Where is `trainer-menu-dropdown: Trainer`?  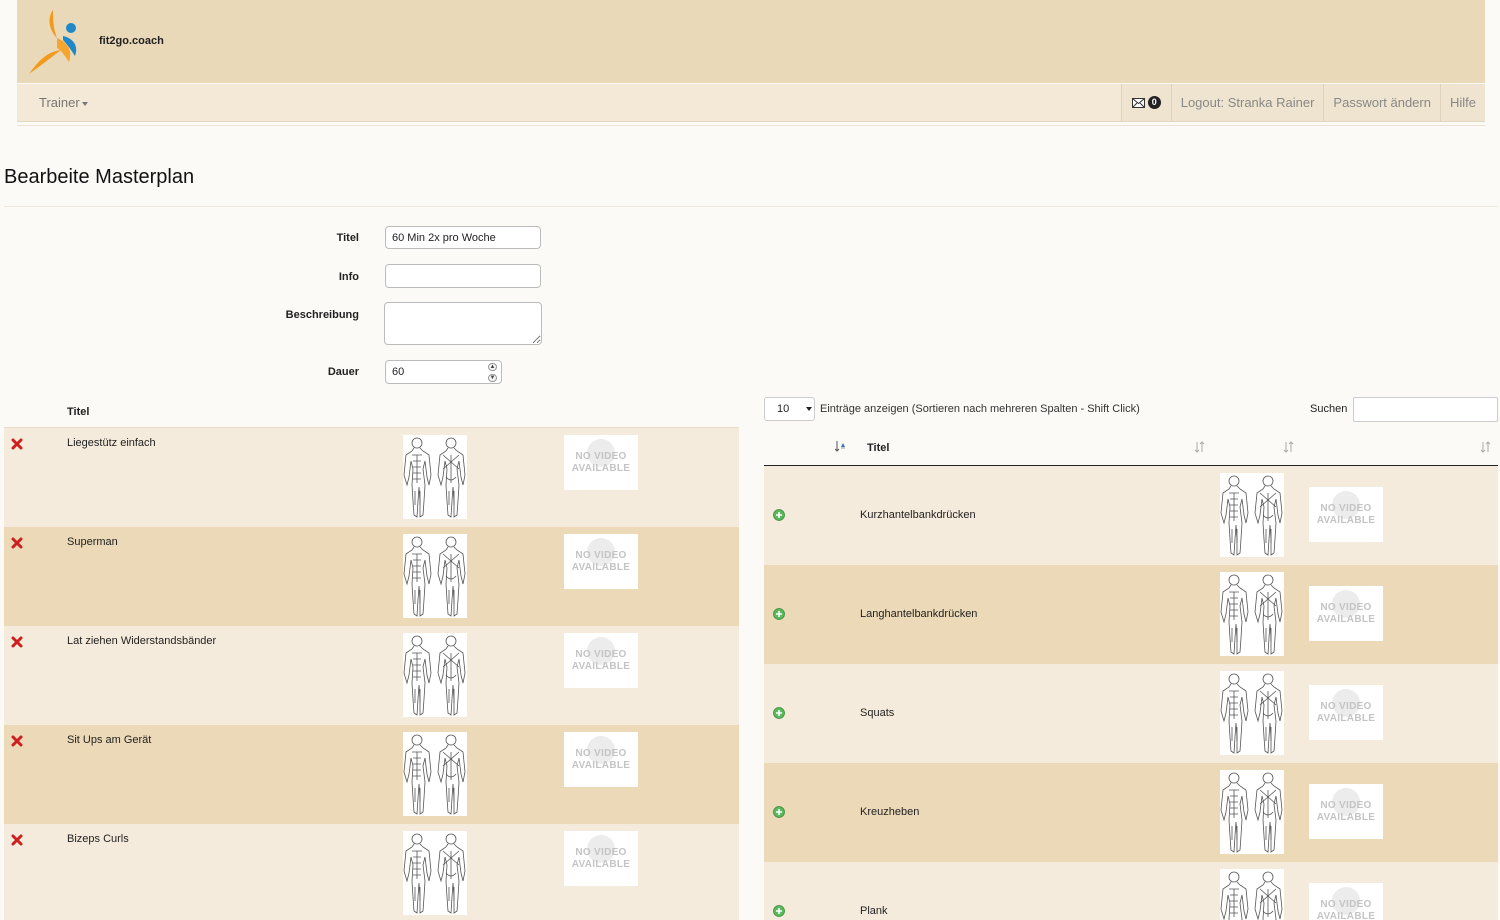
trainer-menu-dropdown: Trainer is located at coordinates (63, 102).